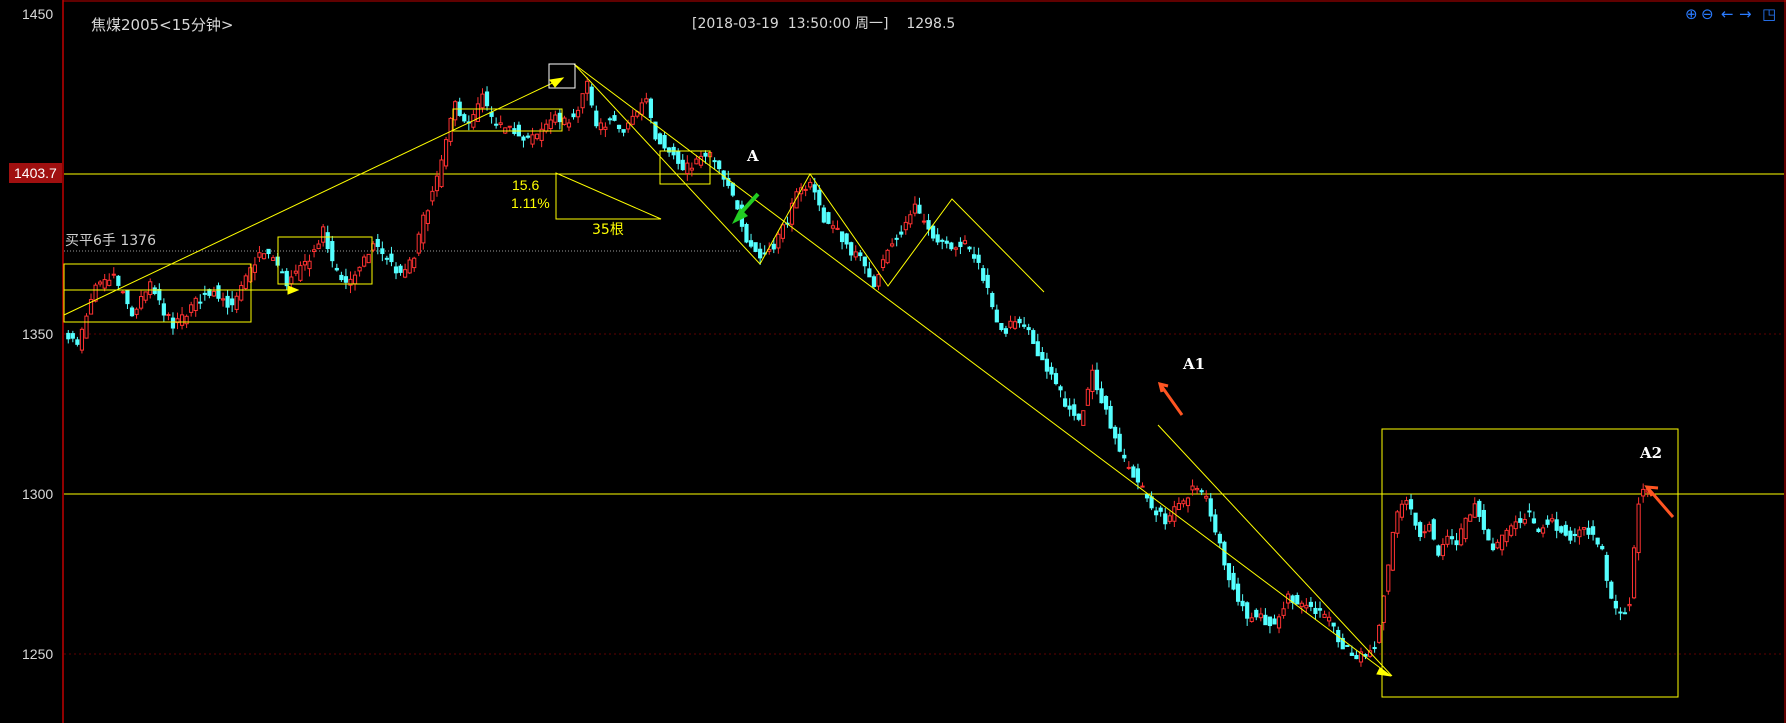 The height and width of the screenshot is (723, 1786). I want to click on price-tag-1403: 1403.7, so click(35, 173).